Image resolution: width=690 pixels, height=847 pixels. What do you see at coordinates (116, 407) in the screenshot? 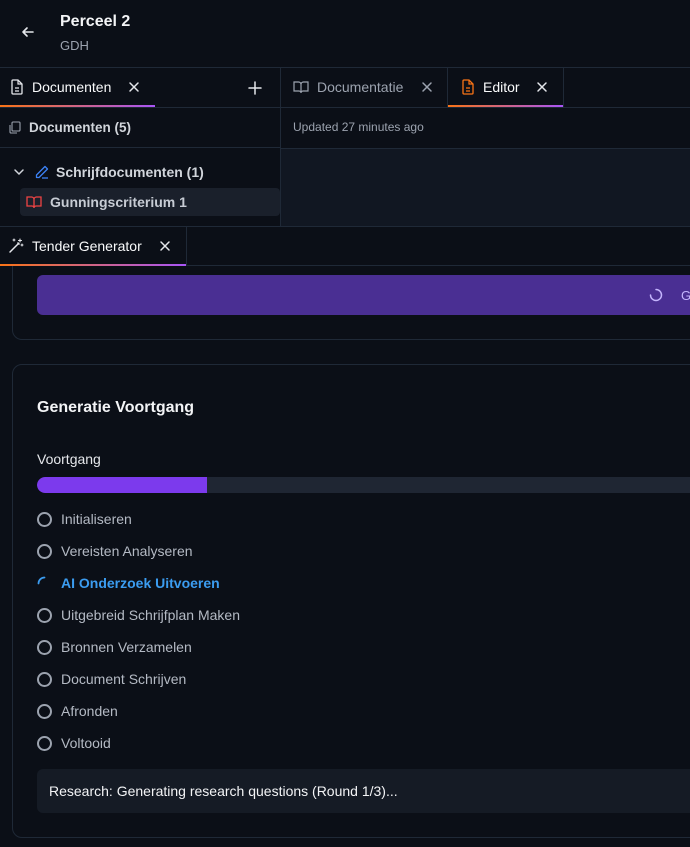
I see `progress-title: Generatie Voortgang` at bounding box center [116, 407].